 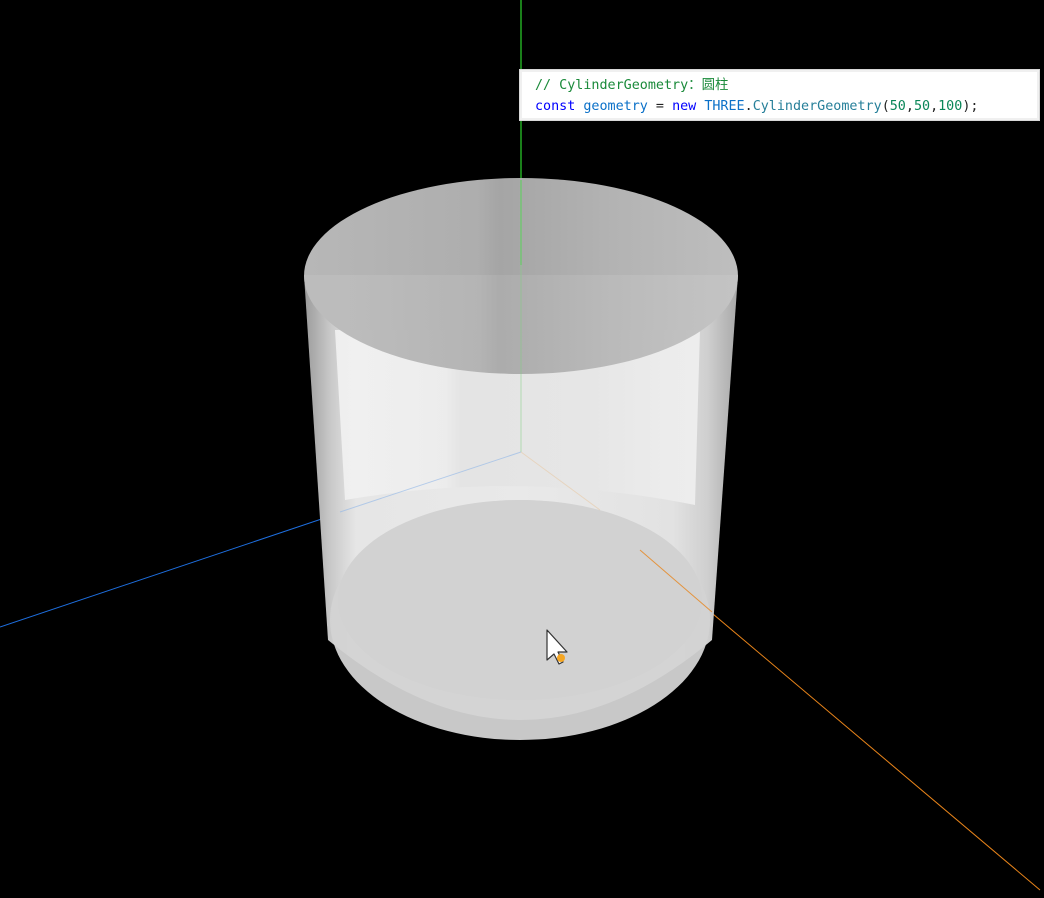 What do you see at coordinates (684, 106) in the screenshot?
I see `code-keyword-new: new` at bounding box center [684, 106].